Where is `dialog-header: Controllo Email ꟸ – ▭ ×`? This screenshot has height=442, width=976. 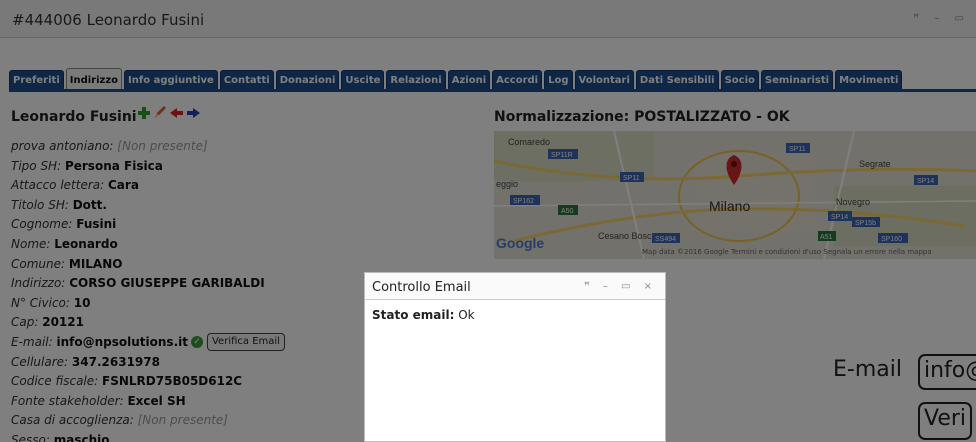
dialog-header: Controllo Email ꟸ – ▭ × is located at coordinates (515, 286).